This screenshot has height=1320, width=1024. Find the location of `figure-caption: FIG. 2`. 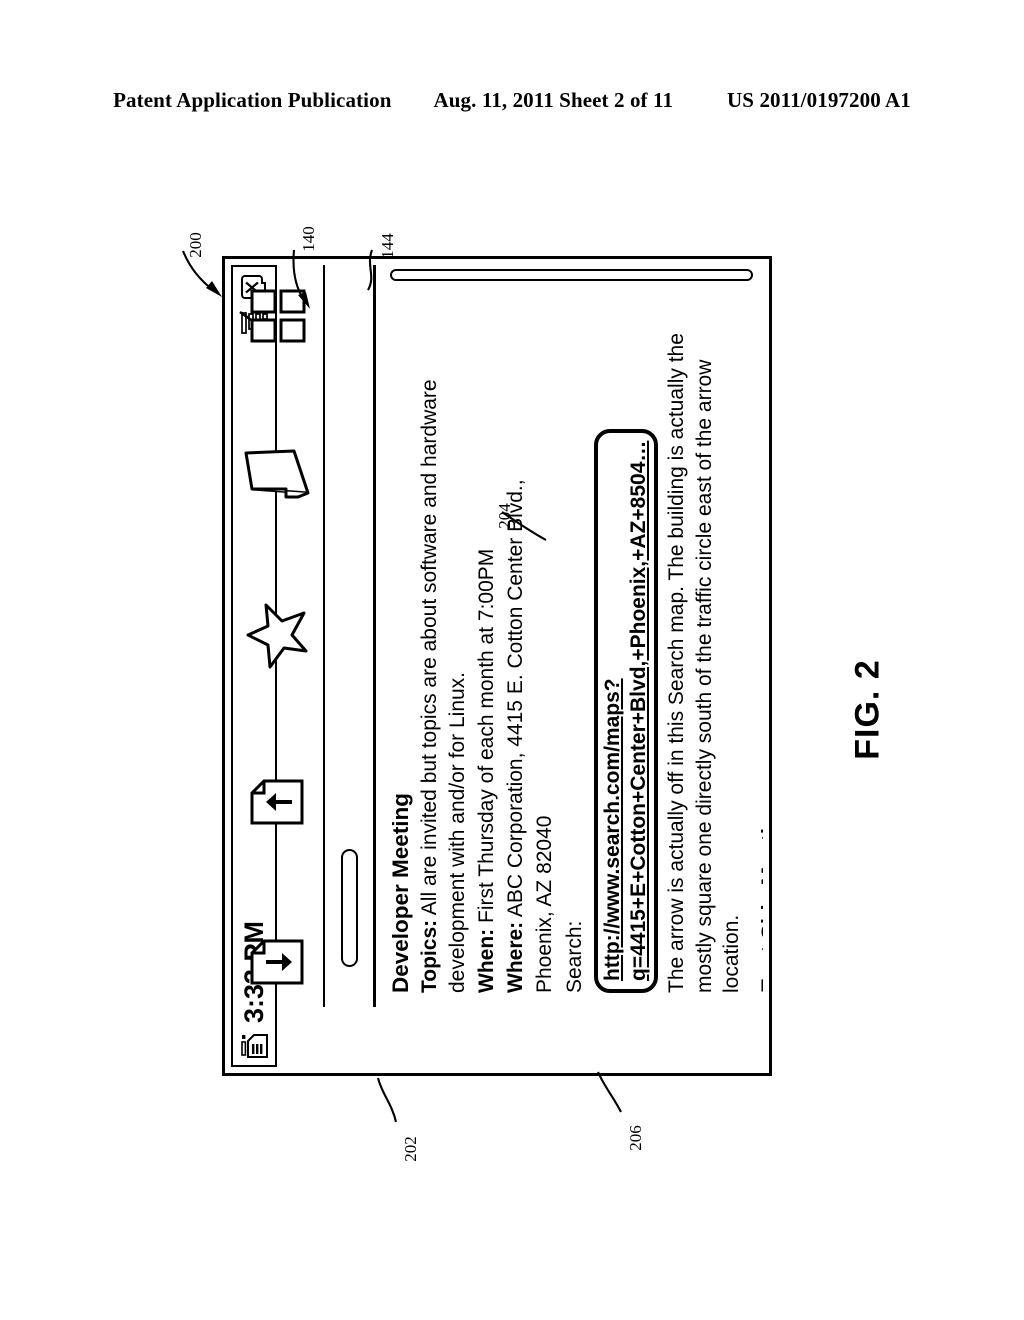

figure-caption: FIG. 2 is located at coordinates (867, 709).